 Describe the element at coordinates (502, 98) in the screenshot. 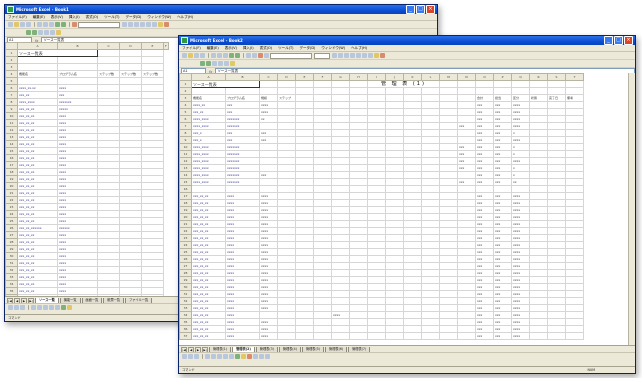

I see `header-cell: 担当` at that location.